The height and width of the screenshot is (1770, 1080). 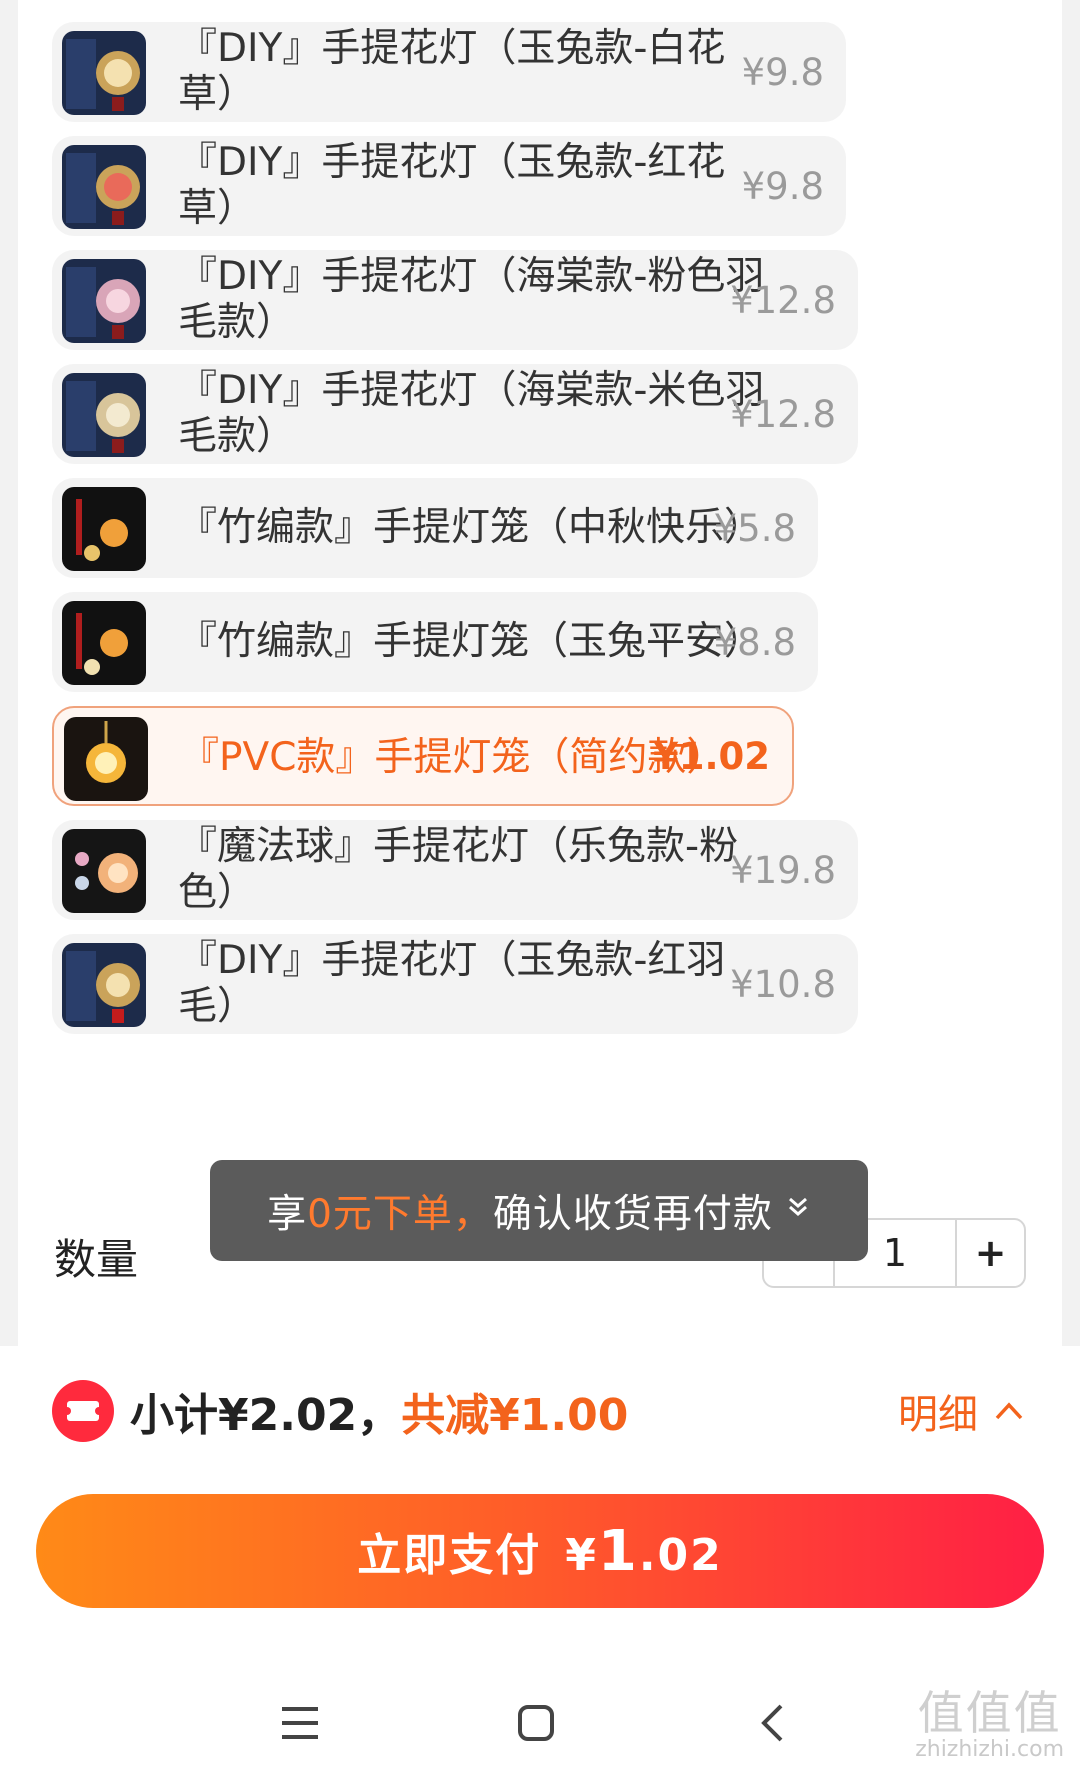 I want to click on sku-option: 『竹编款』手提灯笼（玉兔平安） ¥8.8, so click(x=435, y=642).